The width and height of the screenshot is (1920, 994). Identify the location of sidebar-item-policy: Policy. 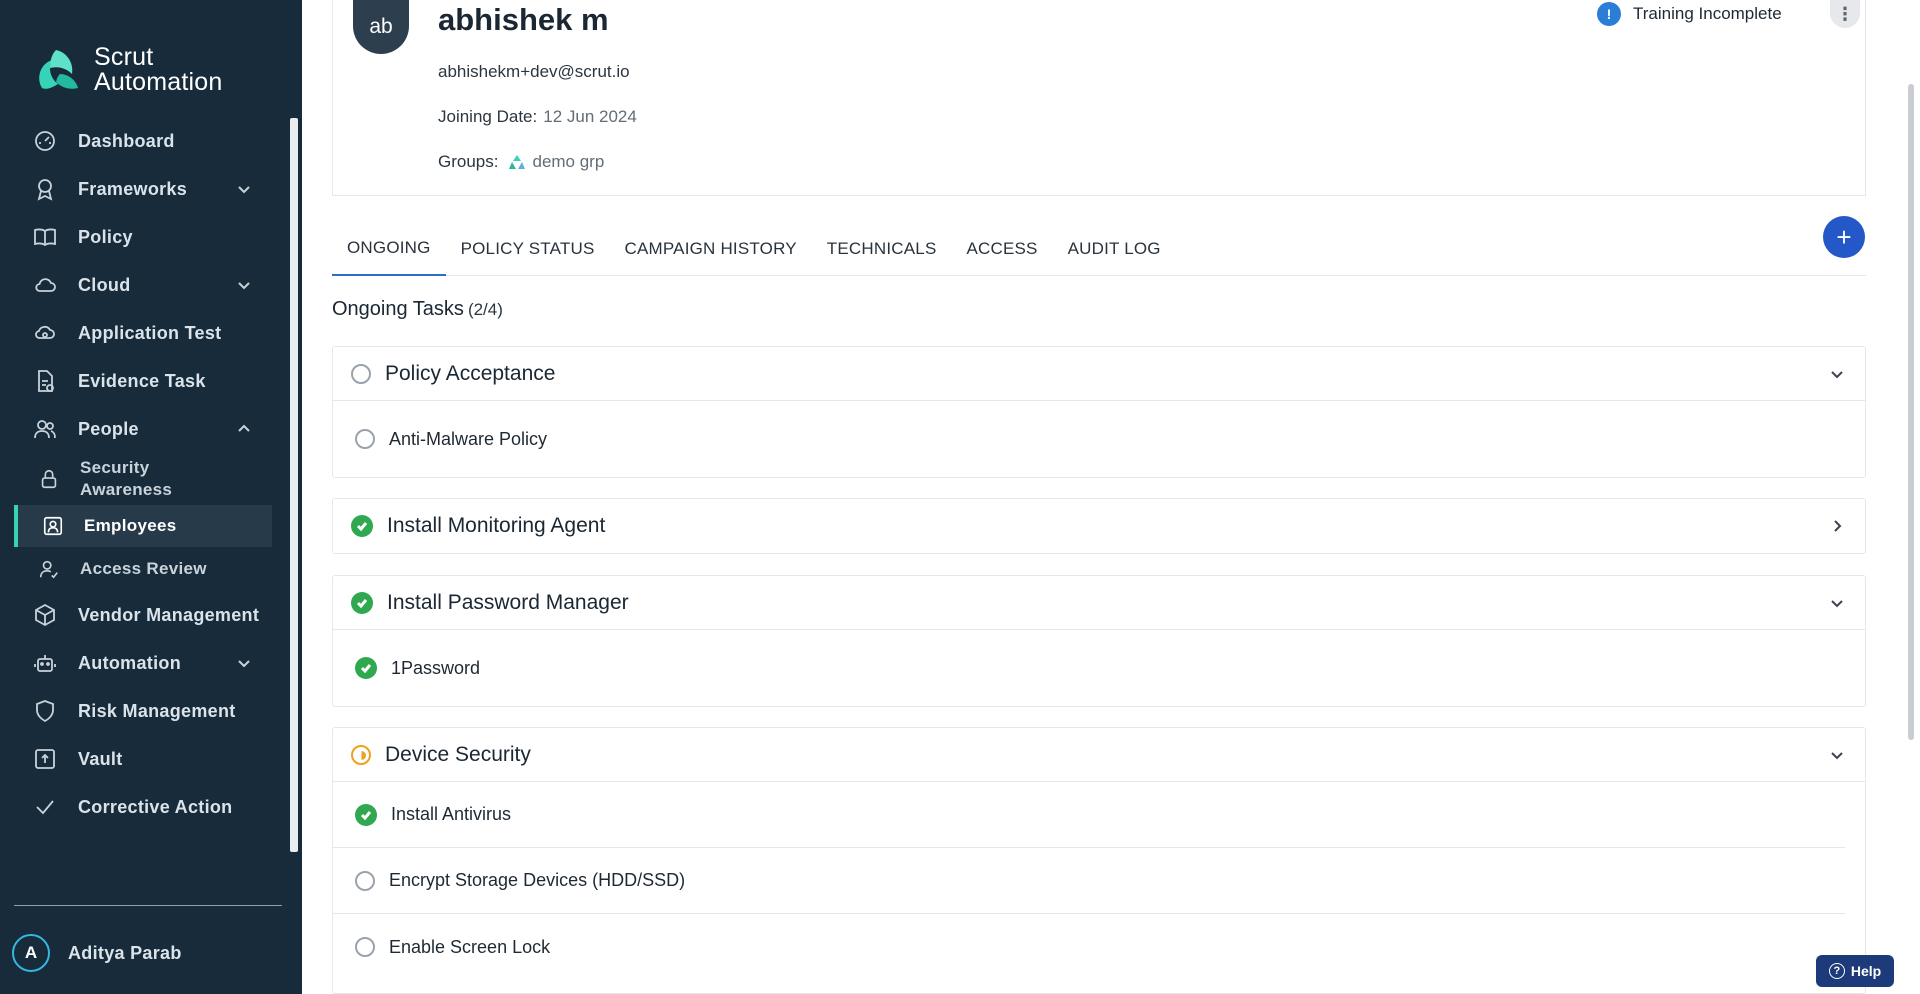
(145, 237).